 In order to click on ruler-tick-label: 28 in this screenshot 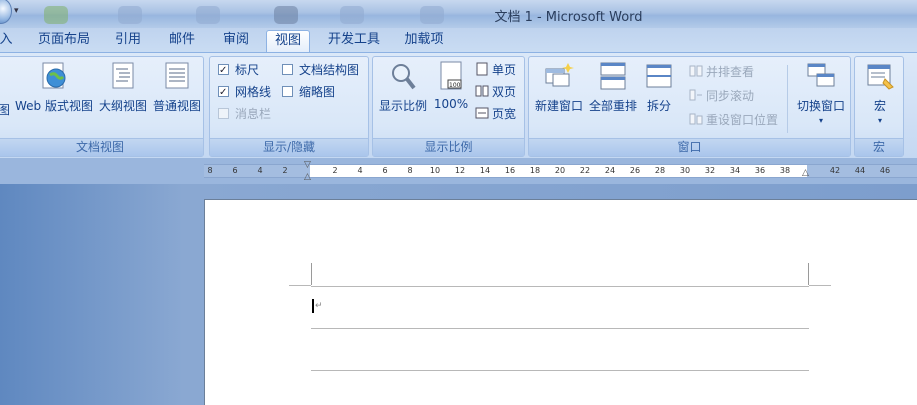, I will do `click(660, 170)`.